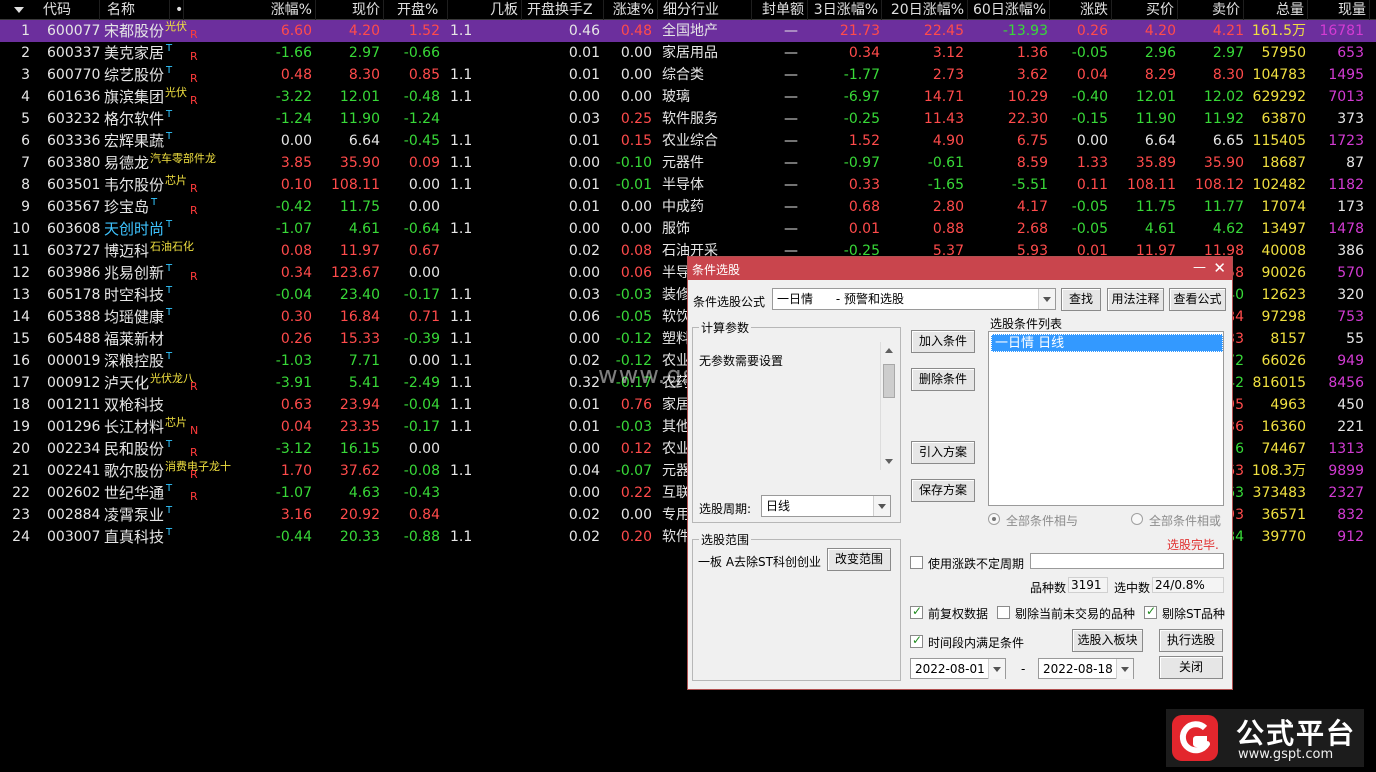  I want to click on cell-cur-volume: 2327, so click(1346, 493).